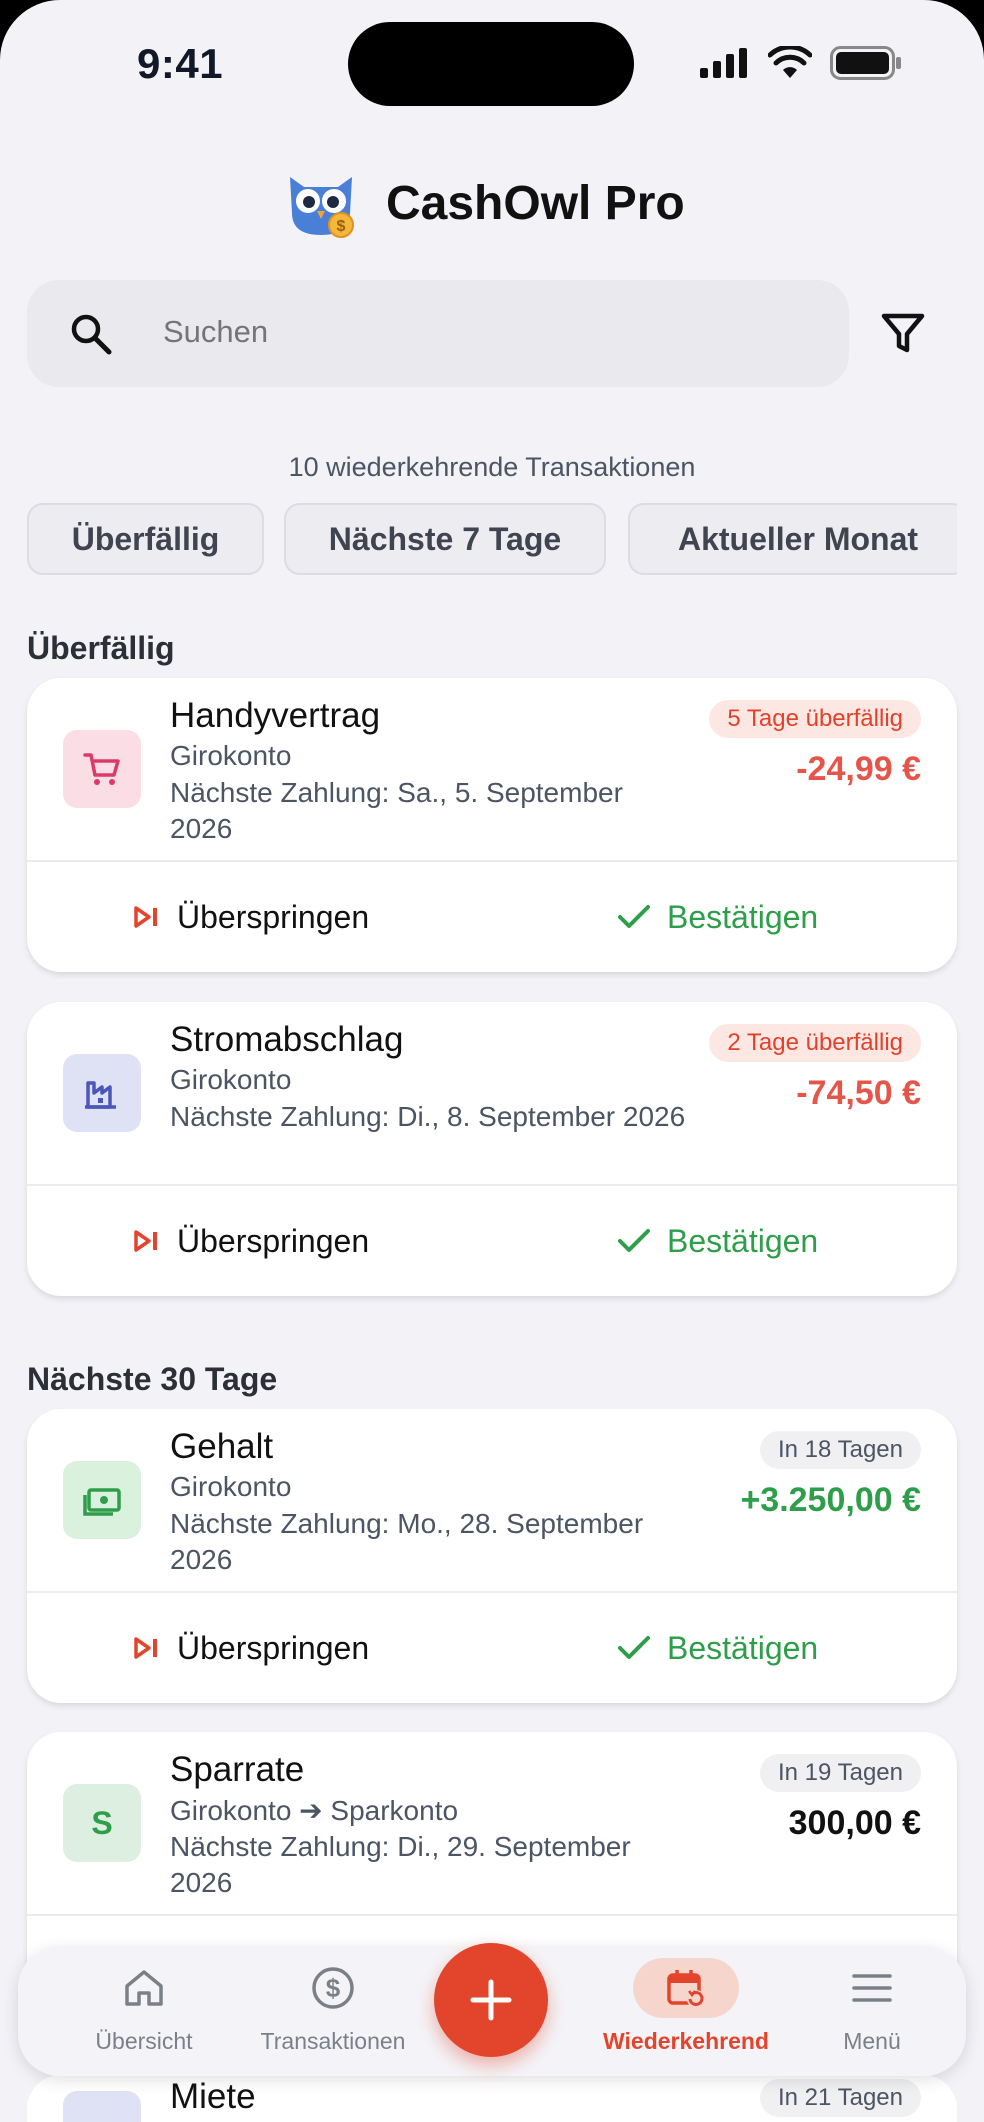 Image resolution: width=984 pixels, height=2122 pixels. I want to click on calendar-repeat-icon, so click(686, 1989).